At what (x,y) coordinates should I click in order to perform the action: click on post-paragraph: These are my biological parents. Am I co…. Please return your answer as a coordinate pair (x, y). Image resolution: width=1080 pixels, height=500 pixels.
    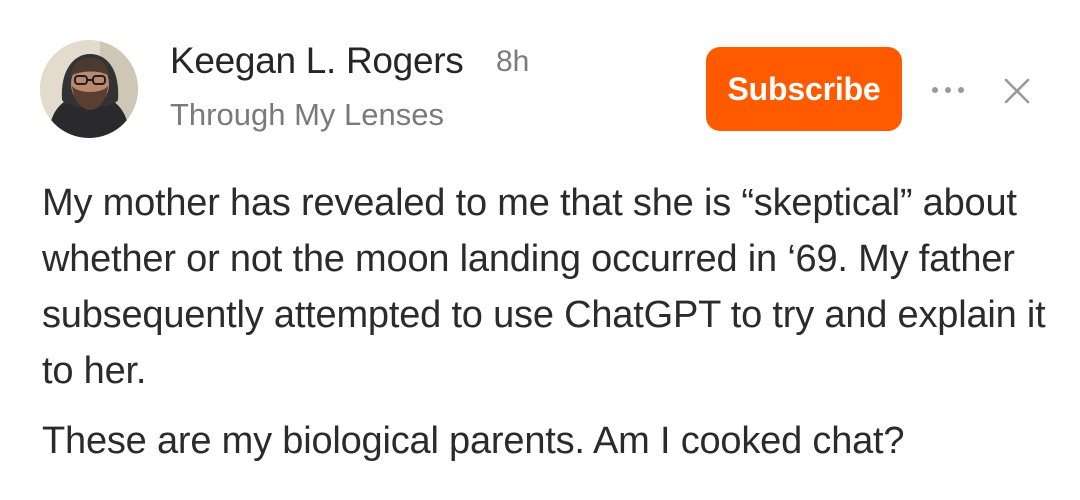
    Looking at the image, I should click on (473, 441).